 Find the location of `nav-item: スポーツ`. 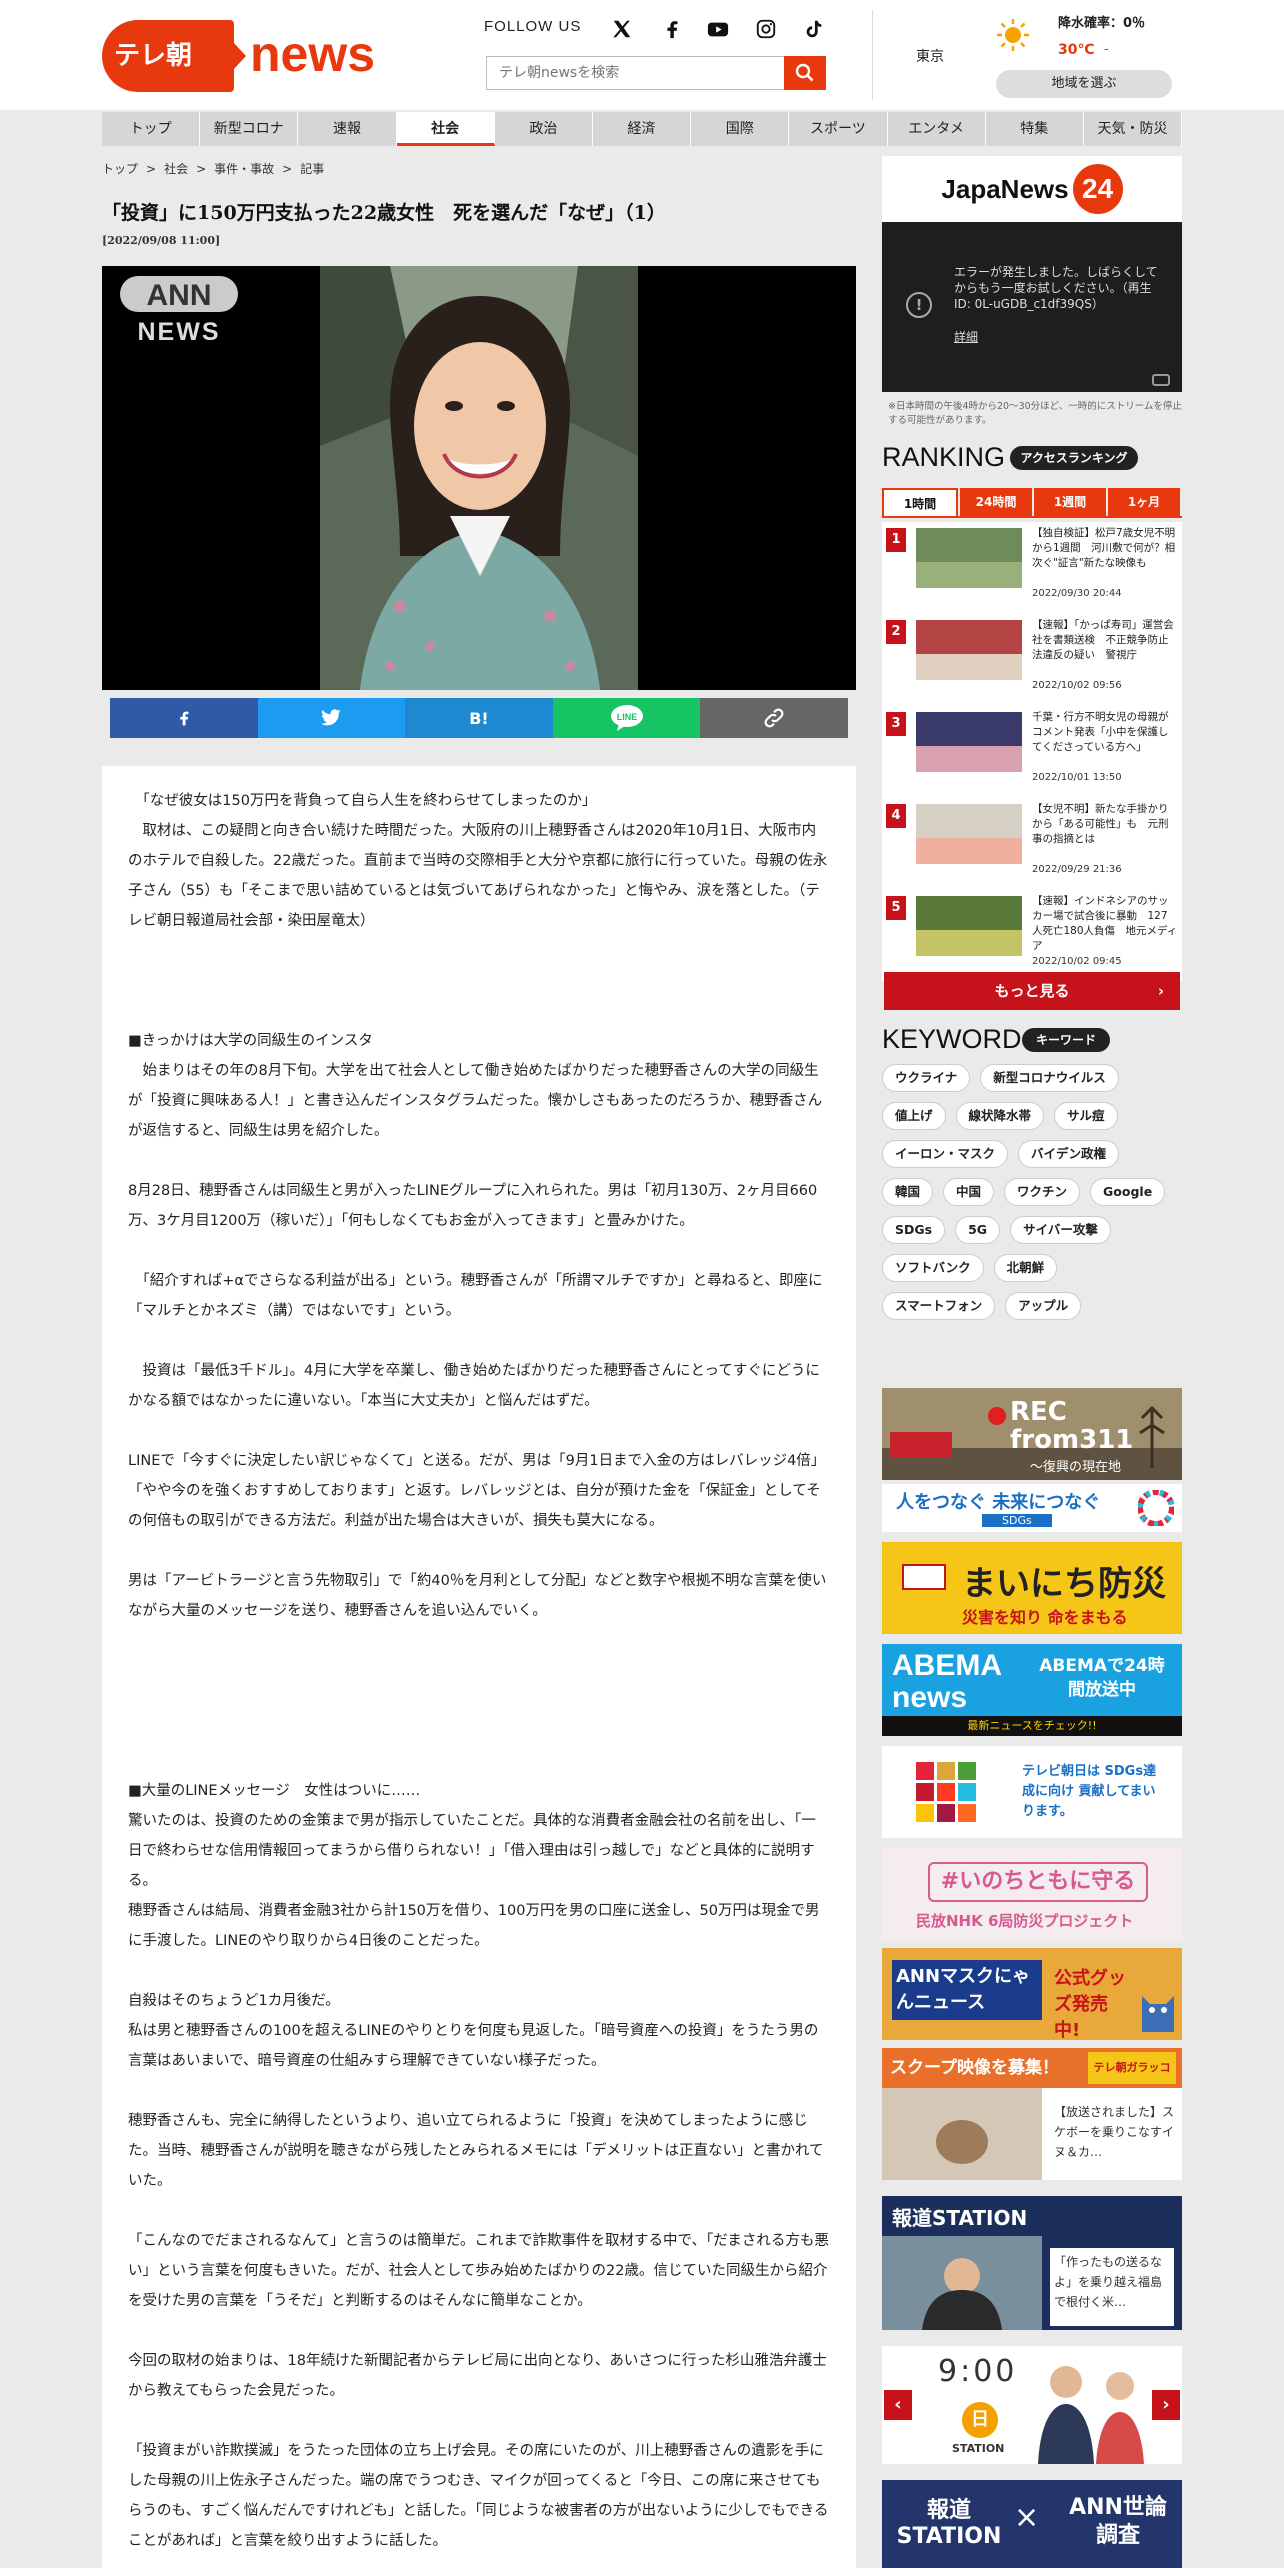

nav-item: スポーツ is located at coordinates (838, 129).